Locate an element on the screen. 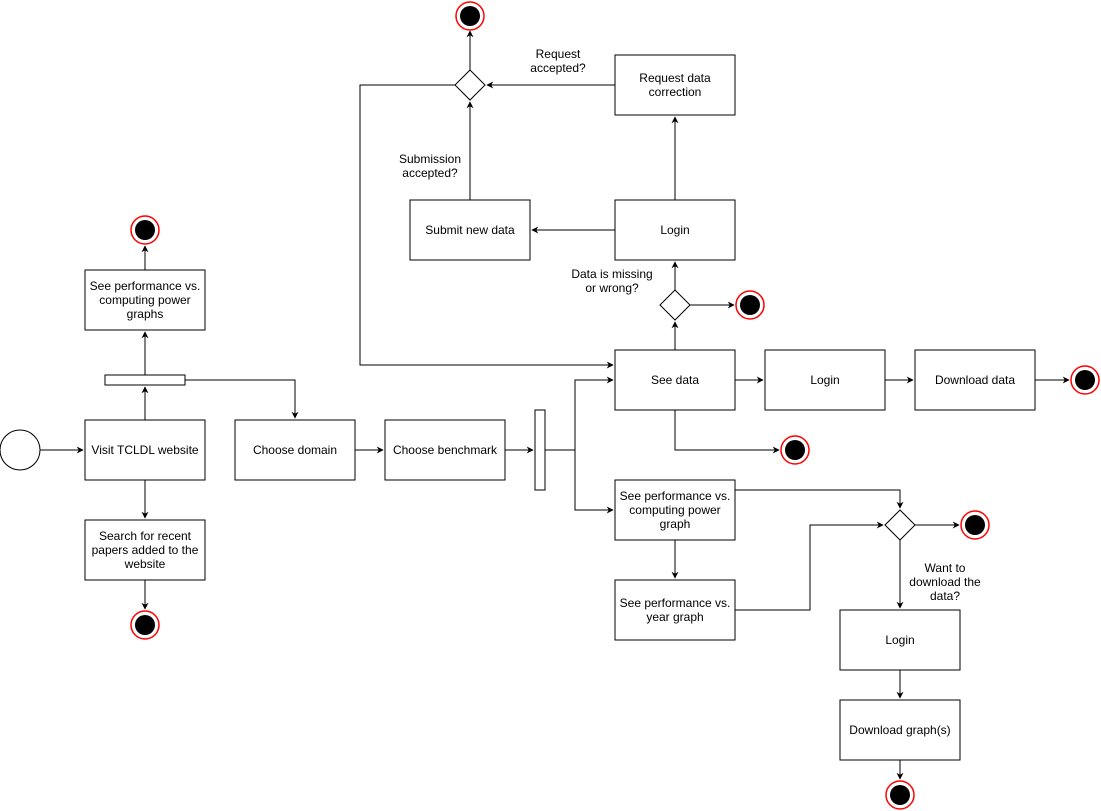 The height and width of the screenshot is (811, 1101). activity-benchmark: Choose benchmark is located at coordinates (445, 450).